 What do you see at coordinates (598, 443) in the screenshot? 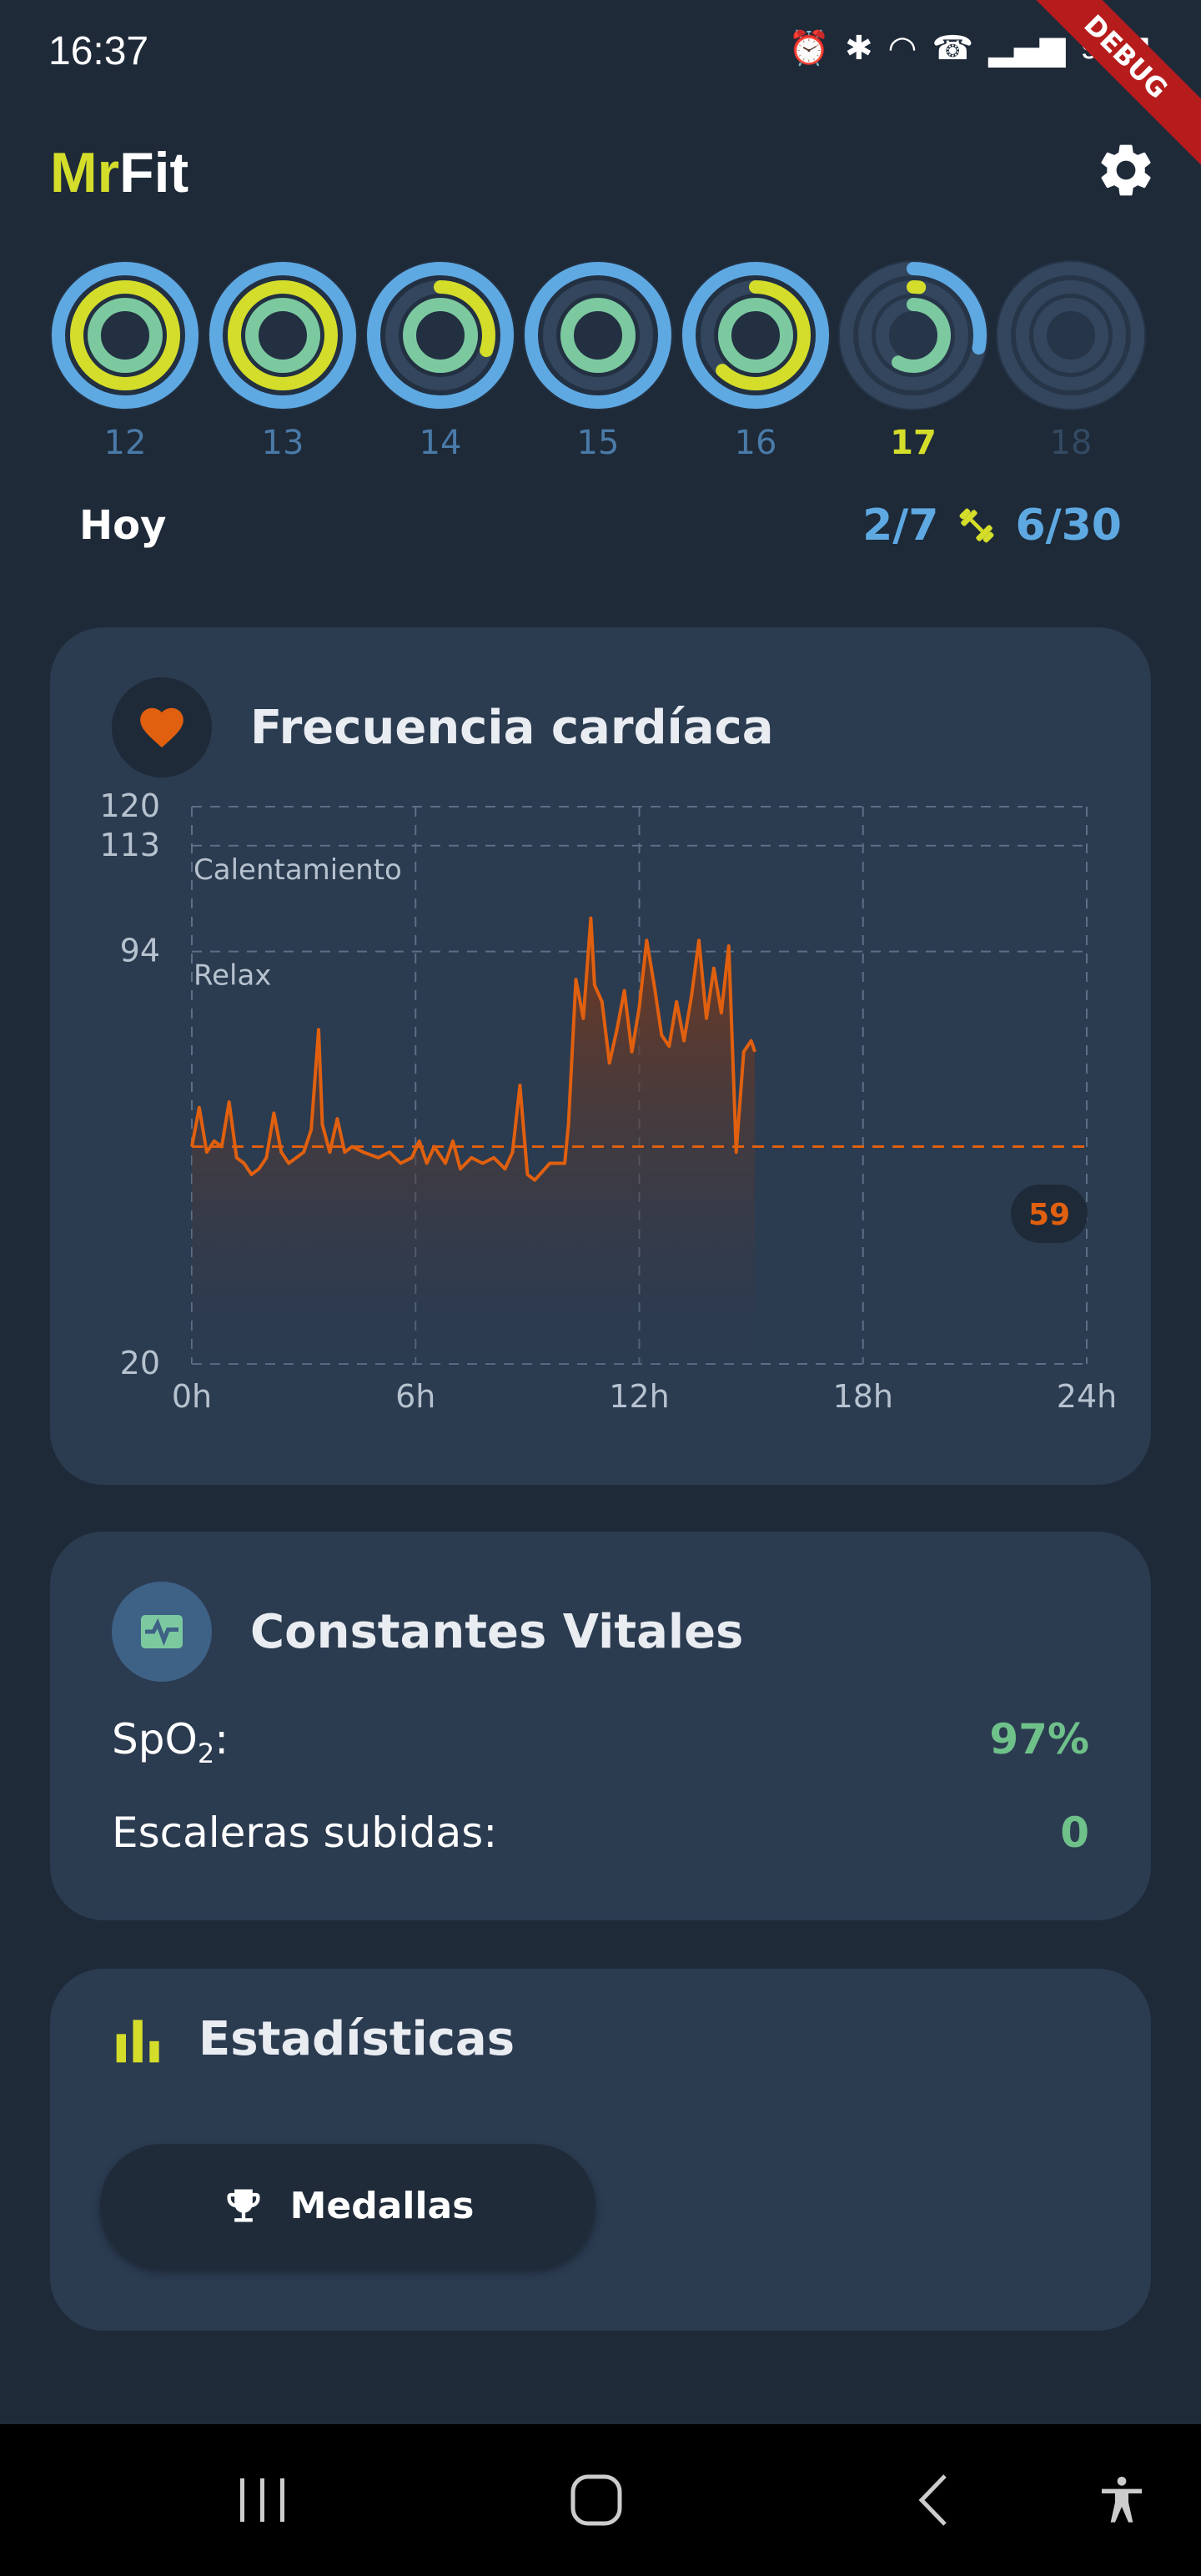
I see `day-label: 15` at bounding box center [598, 443].